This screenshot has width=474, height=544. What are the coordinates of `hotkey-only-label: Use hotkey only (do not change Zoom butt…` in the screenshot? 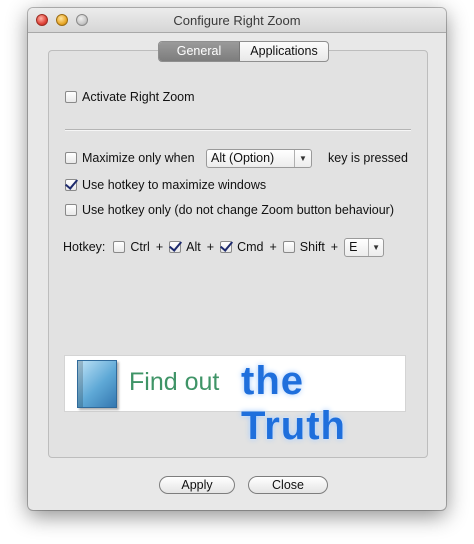 It's located at (238, 210).